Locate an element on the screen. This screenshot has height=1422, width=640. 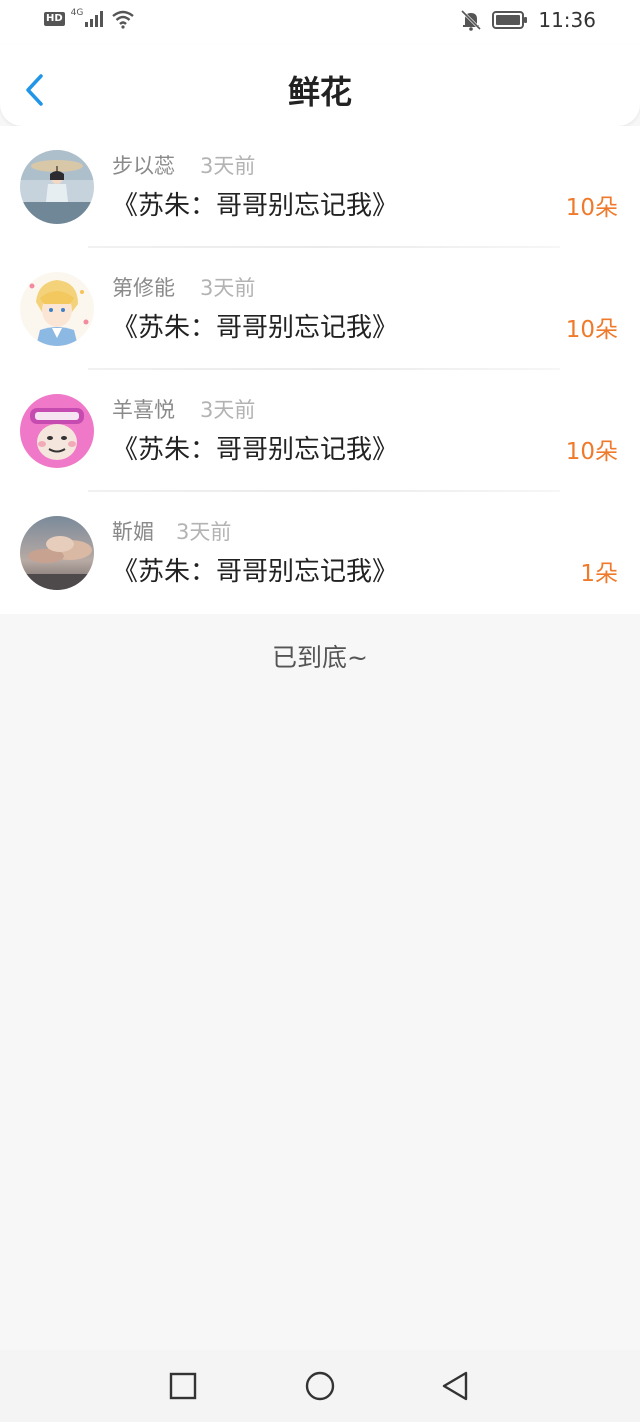
back-icon is located at coordinates (456, 1386).